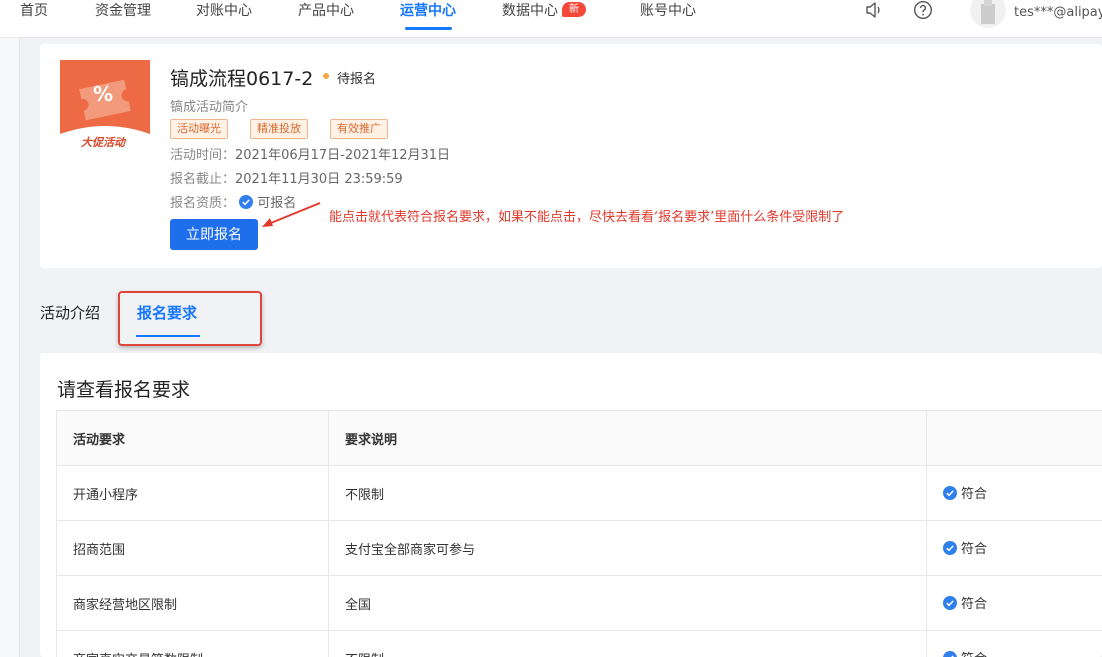 Image resolution: width=1102 pixels, height=657 pixels. What do you see at coordinates (428, 19) in the screenshot?
I see `nav-operations: 运营中心` at bounding box center [428, 19].